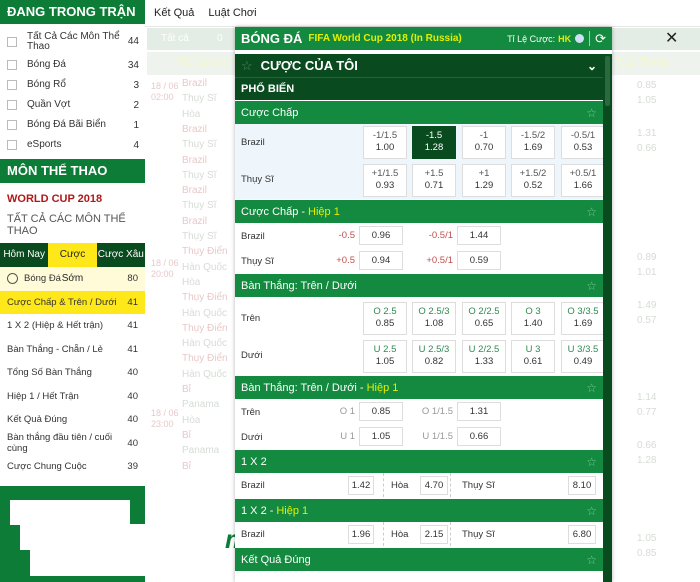 This screenshot has height=582, width=700. What do you see at coordinates (484, 142) in the screenshot?
I see `odds-button: -1 0.70` at bounding box center [484, 142].